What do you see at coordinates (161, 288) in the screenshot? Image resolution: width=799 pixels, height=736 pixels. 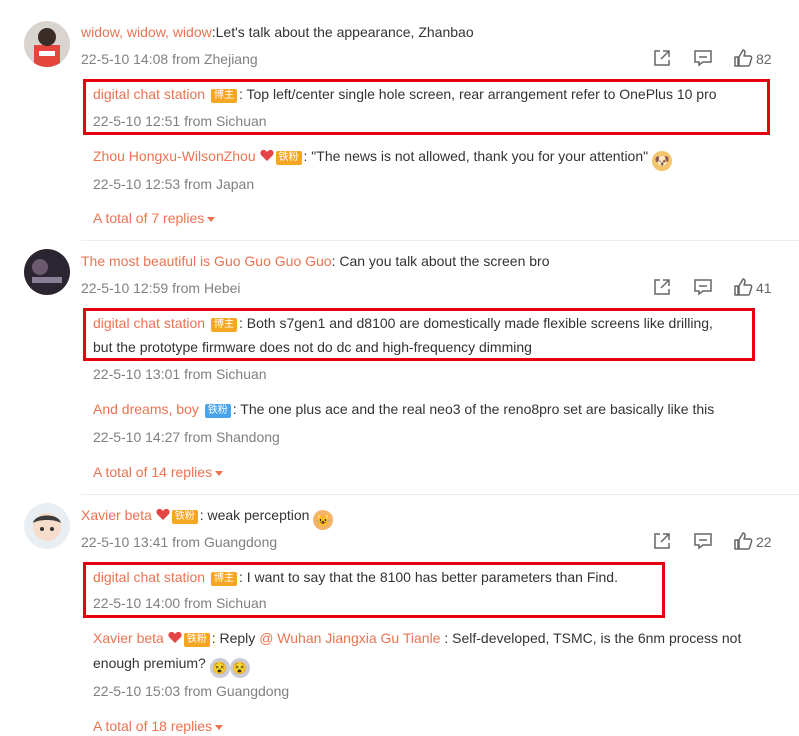 I see `comment-meta: 22-5-10 12:59 from Hebei` at bounding box center [161, 288].